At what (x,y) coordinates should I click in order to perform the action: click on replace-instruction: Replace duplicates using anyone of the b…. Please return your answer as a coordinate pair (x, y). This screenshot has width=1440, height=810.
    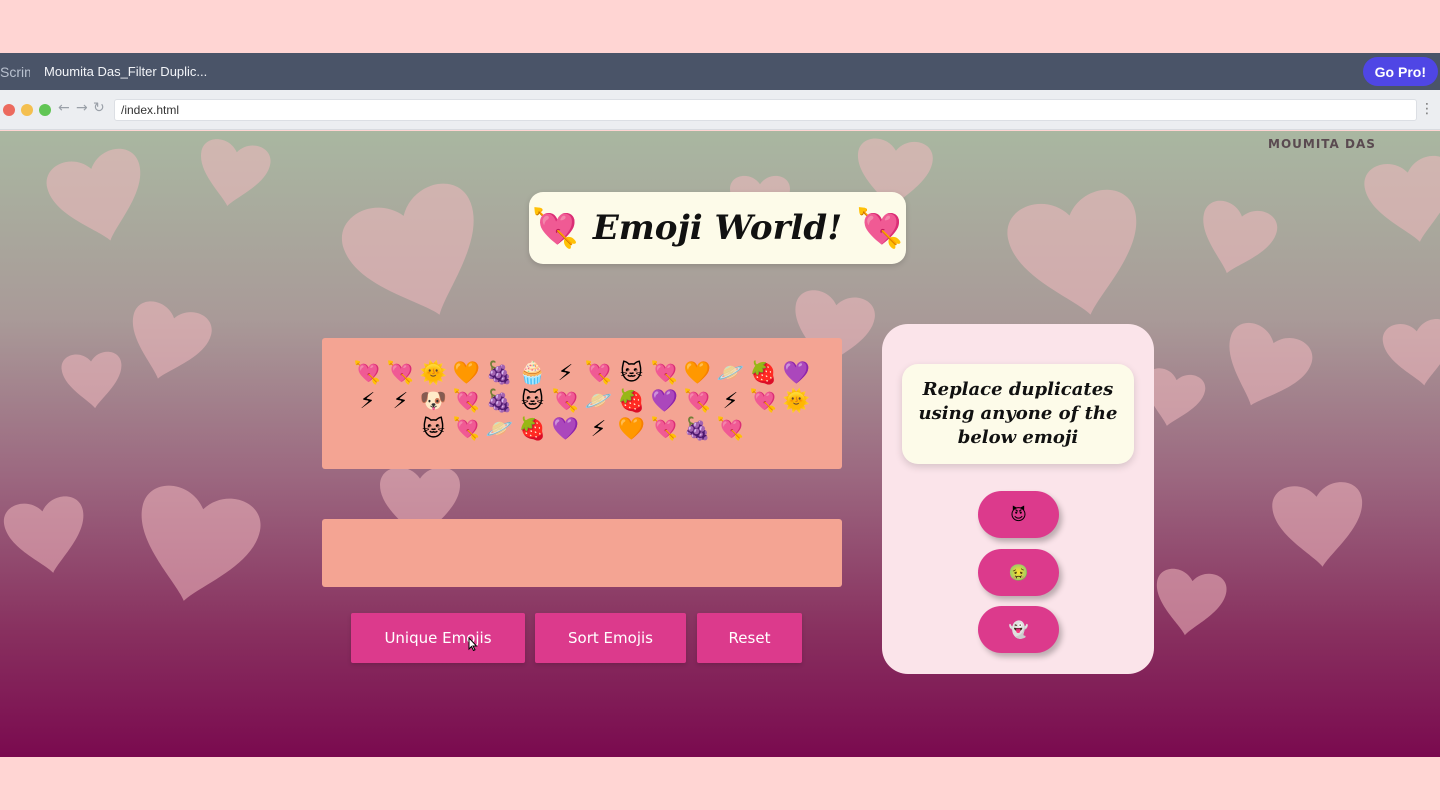
    Looking at the image, I should click on (1018, 413).